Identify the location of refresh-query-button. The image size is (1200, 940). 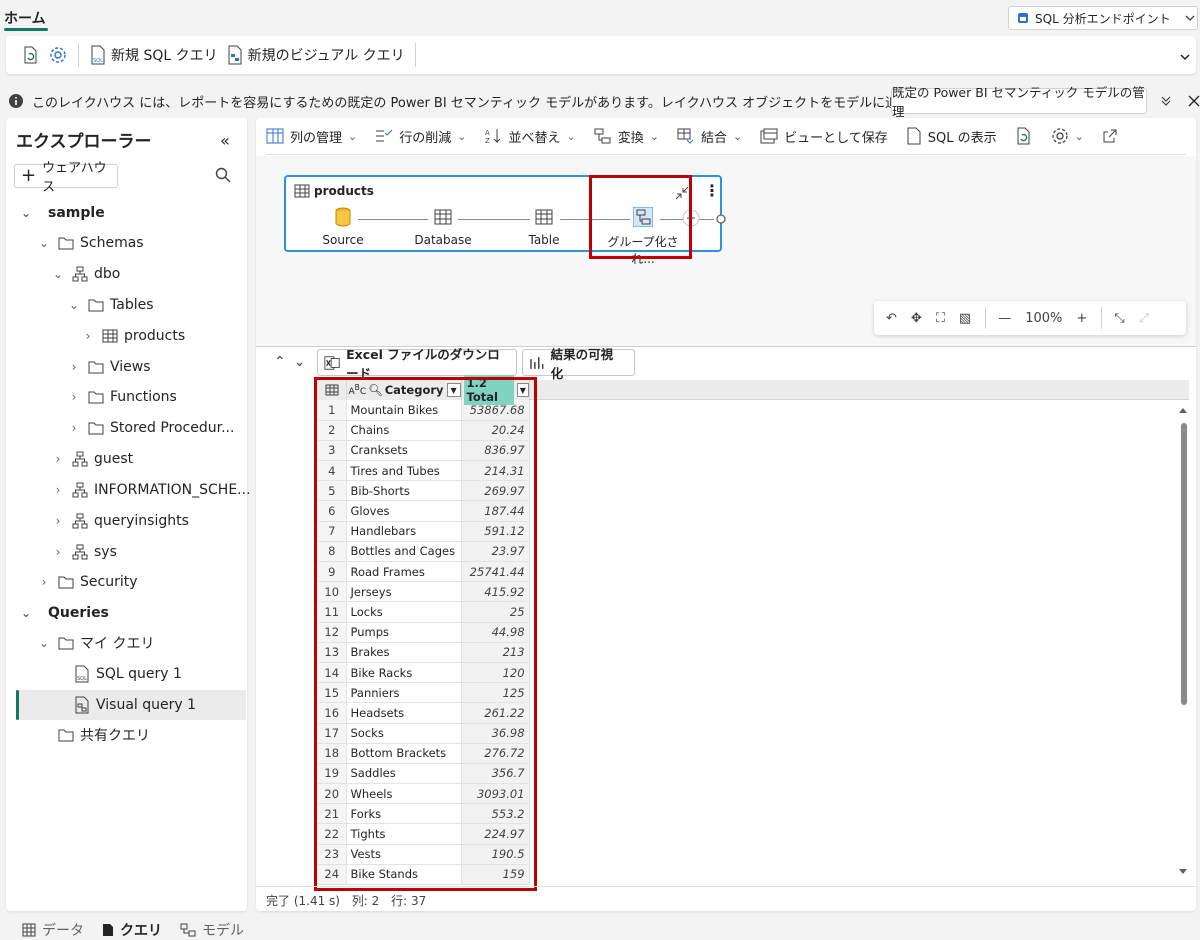
(1024, 136).